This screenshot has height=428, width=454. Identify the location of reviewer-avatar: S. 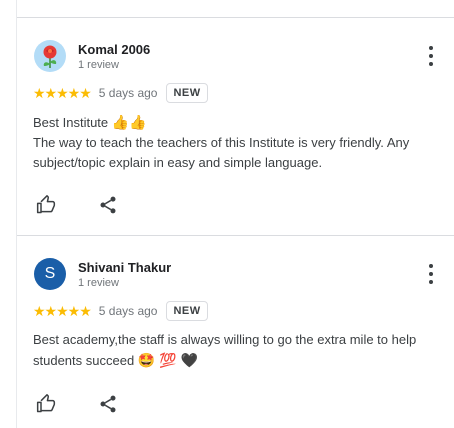
(50, 274).